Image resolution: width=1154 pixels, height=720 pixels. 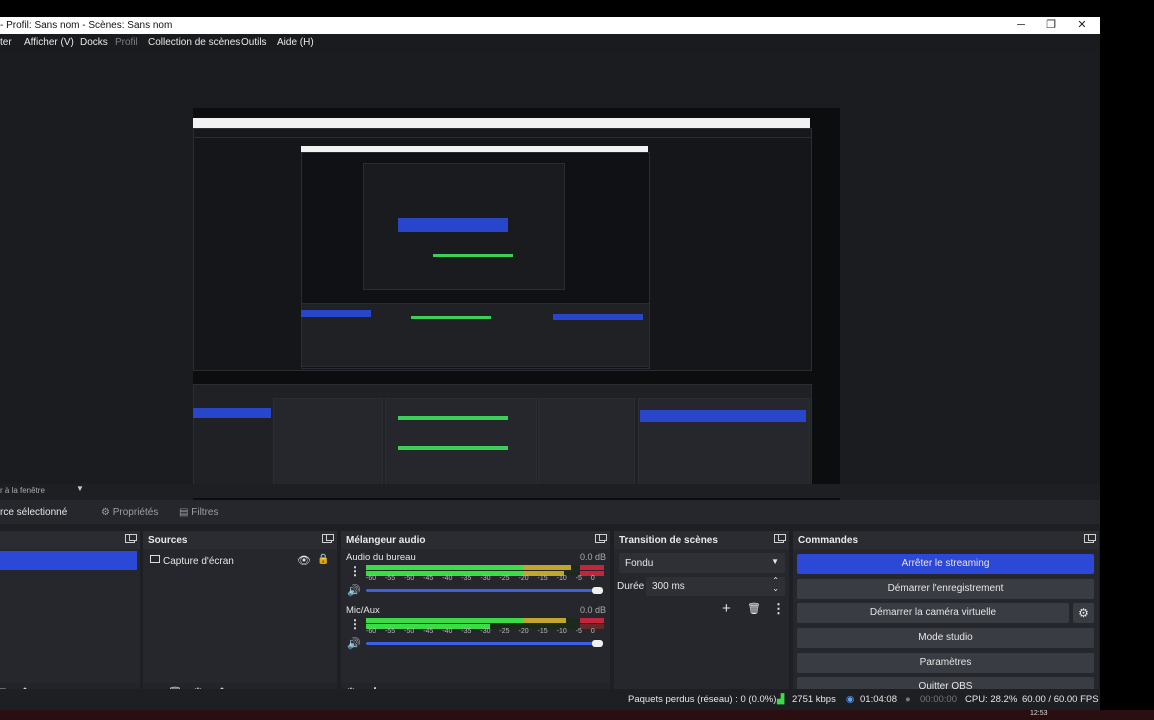 I want to click on channel-name: Audio du bureau, so click(x=381, y=557).